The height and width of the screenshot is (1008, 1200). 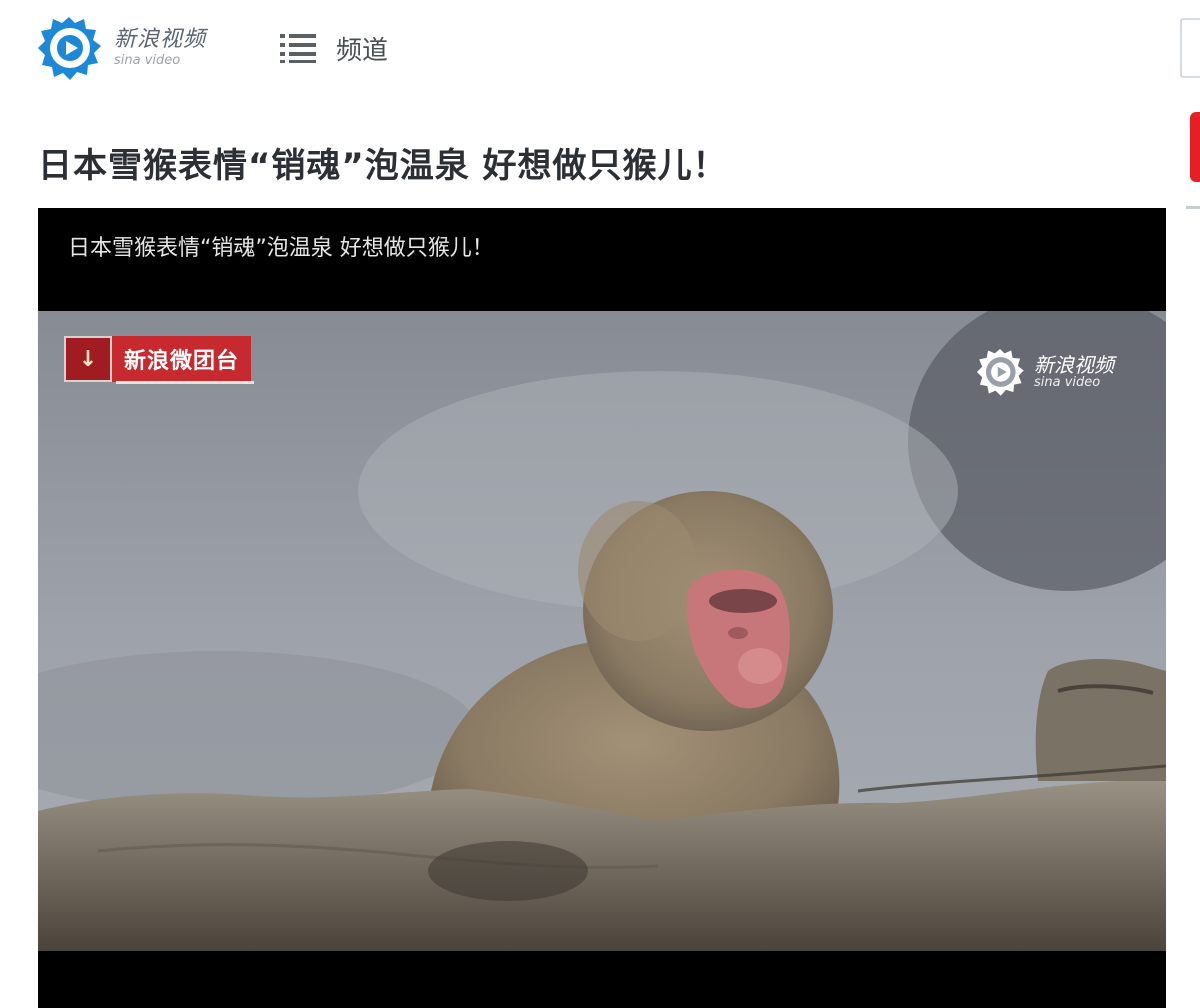 What do you see at coordinates (362, 50) in the screenshot?
I see `channel-label: 频道` at bounding box center [362, 50].